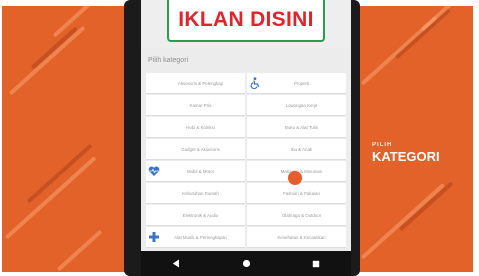 This screenshot has width=479, height=276. I want to click on home-circle-icon, so click(246, 263).